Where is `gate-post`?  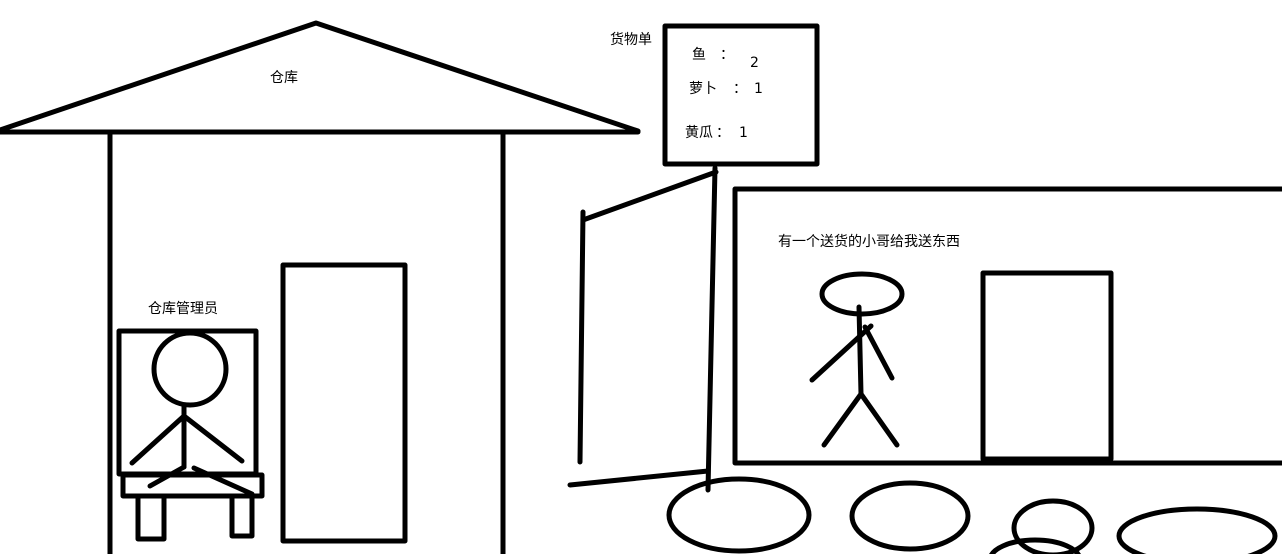
gate-post is located at coordinates (581, 337).